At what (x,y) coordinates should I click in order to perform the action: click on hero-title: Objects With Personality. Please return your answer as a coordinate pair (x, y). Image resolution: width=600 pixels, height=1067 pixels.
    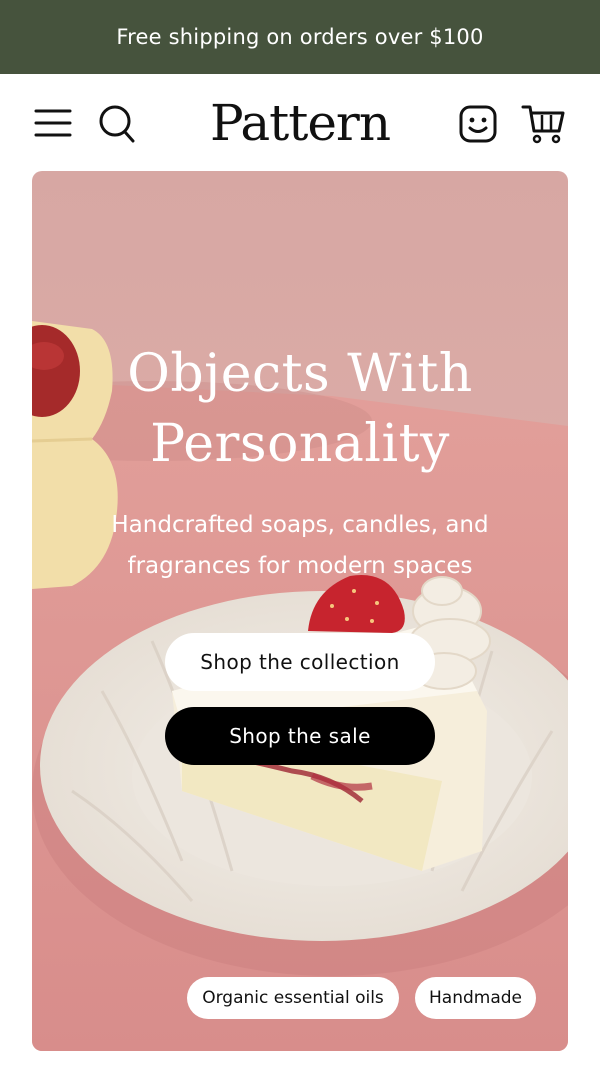
    Looking at the image, I should click on (300, 409).